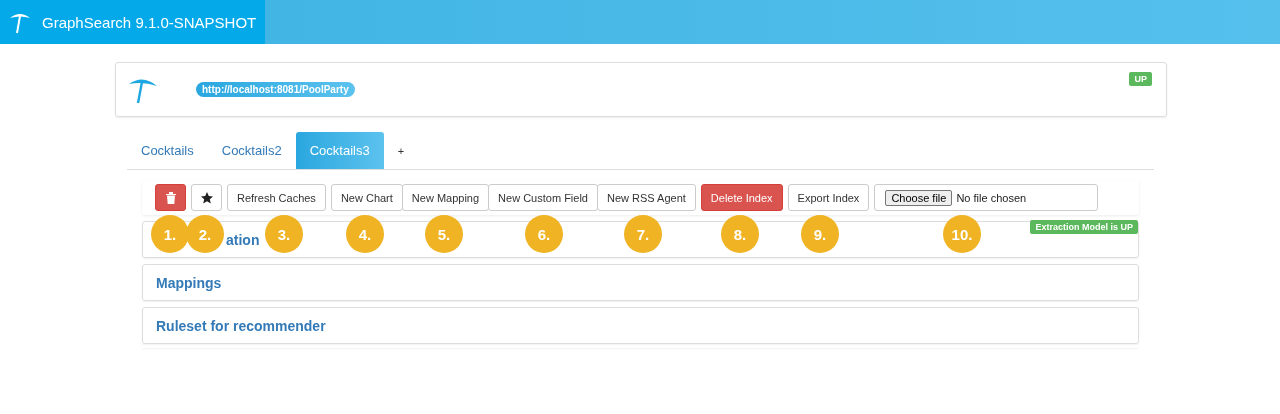 This screenshot has width=1280, height=414. I want to click on panel-title: ation, so click(243, 239).